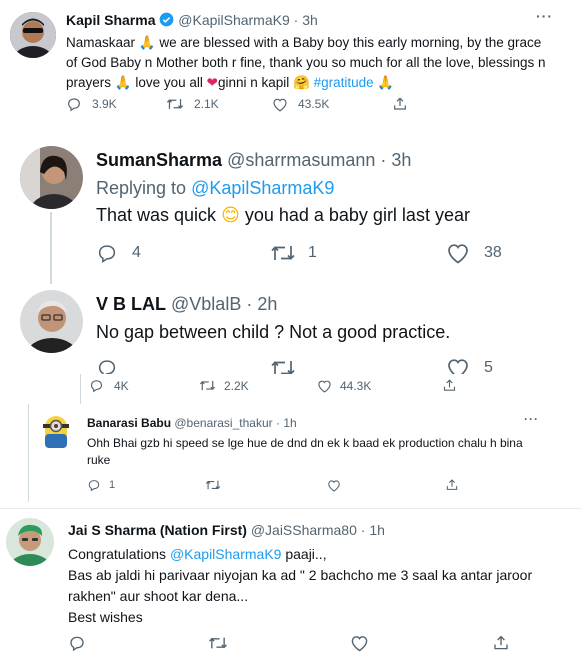  Describe the element at coordinates (354, 215) in the screenshot. I see `tweet-text-part: you had a baby girl last year` at that location.